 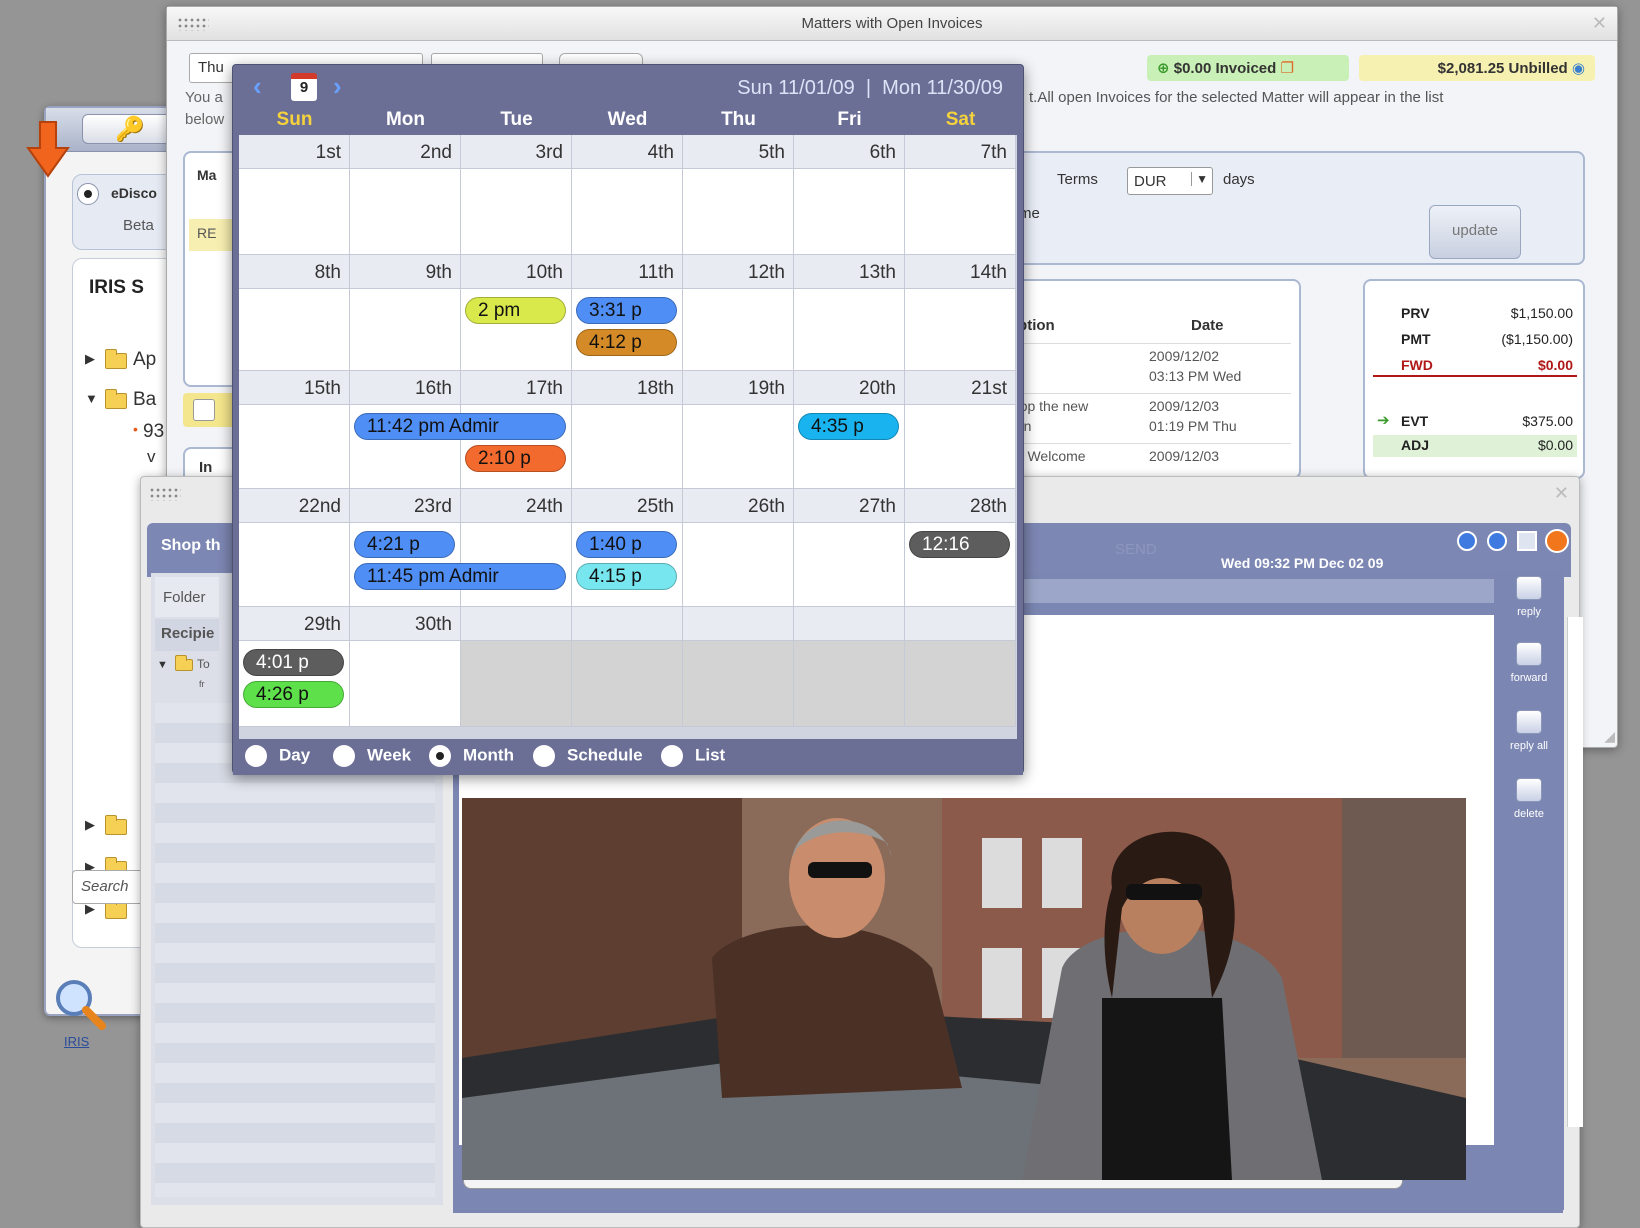 I want to click on view-option-schedule: Schedule, so click(x=588, y=756).